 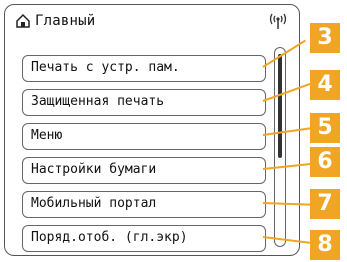 I want to click on callout-badge-5: 5, so click(x=325, y=128).